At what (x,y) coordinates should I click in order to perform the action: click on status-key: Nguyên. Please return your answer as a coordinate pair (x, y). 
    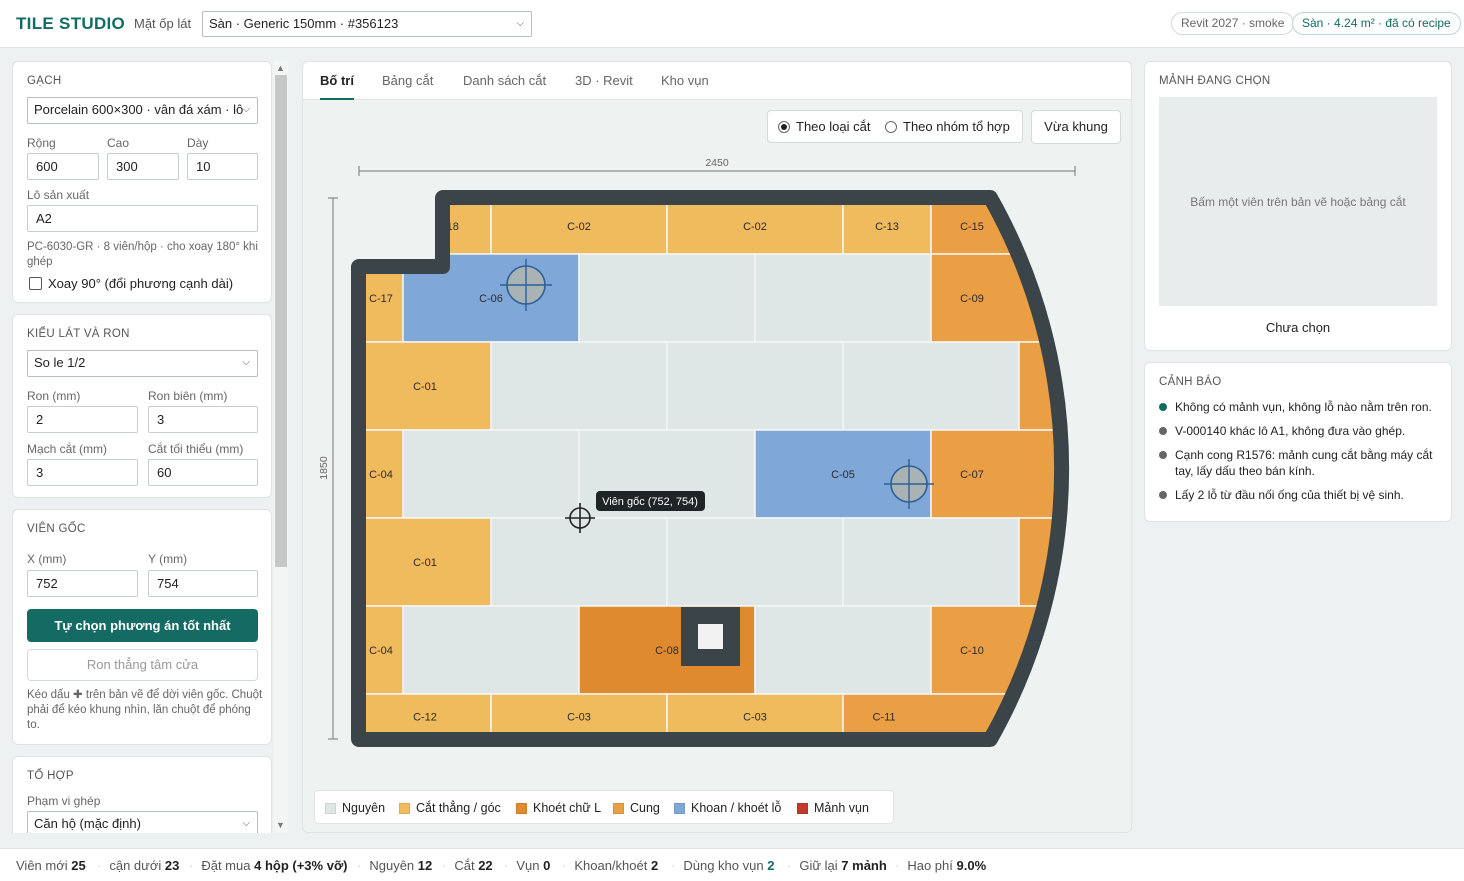
    Looking at the image, I should click on (392, 865).